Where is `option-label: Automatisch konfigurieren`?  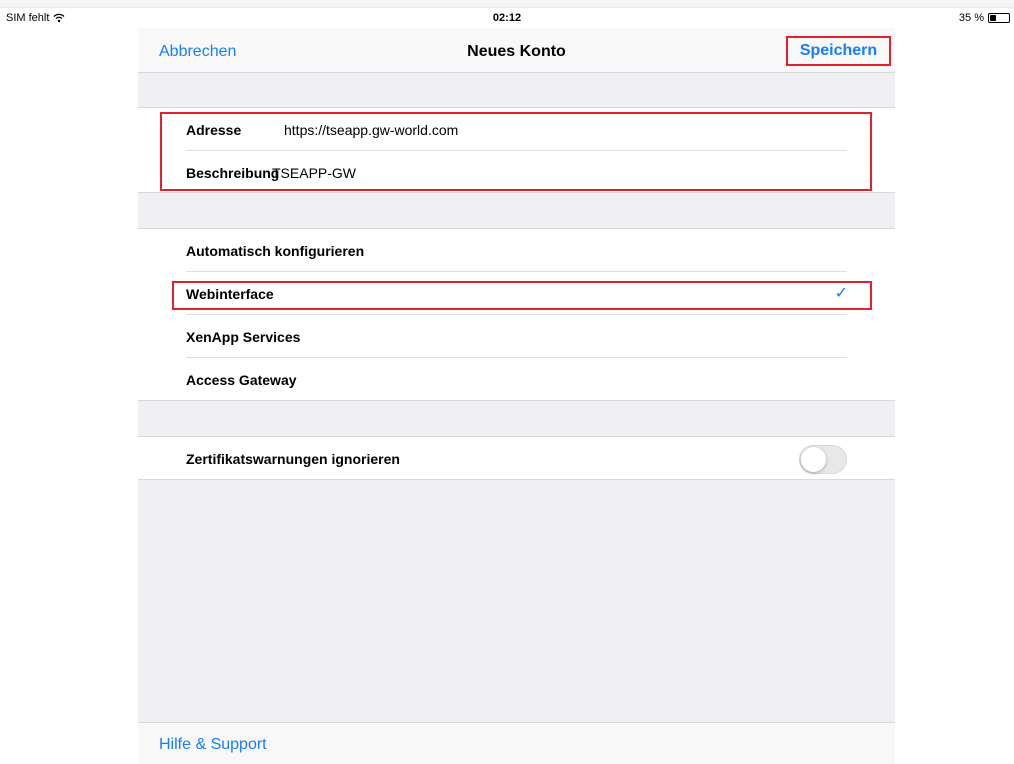 option-label: Automatisch konfigurieren is located at coordinates (275, 251).